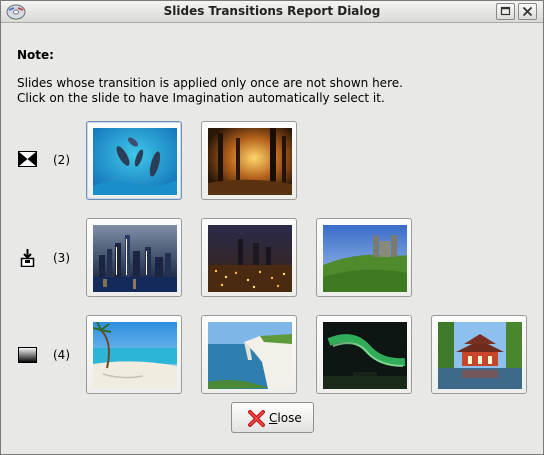 Image resolution: width=544 pixels, height=455 pixels. What do you see at coordinates (61, 355) in the screenshot?
I see `row-count: (4)` at bounding box center [61, 355].